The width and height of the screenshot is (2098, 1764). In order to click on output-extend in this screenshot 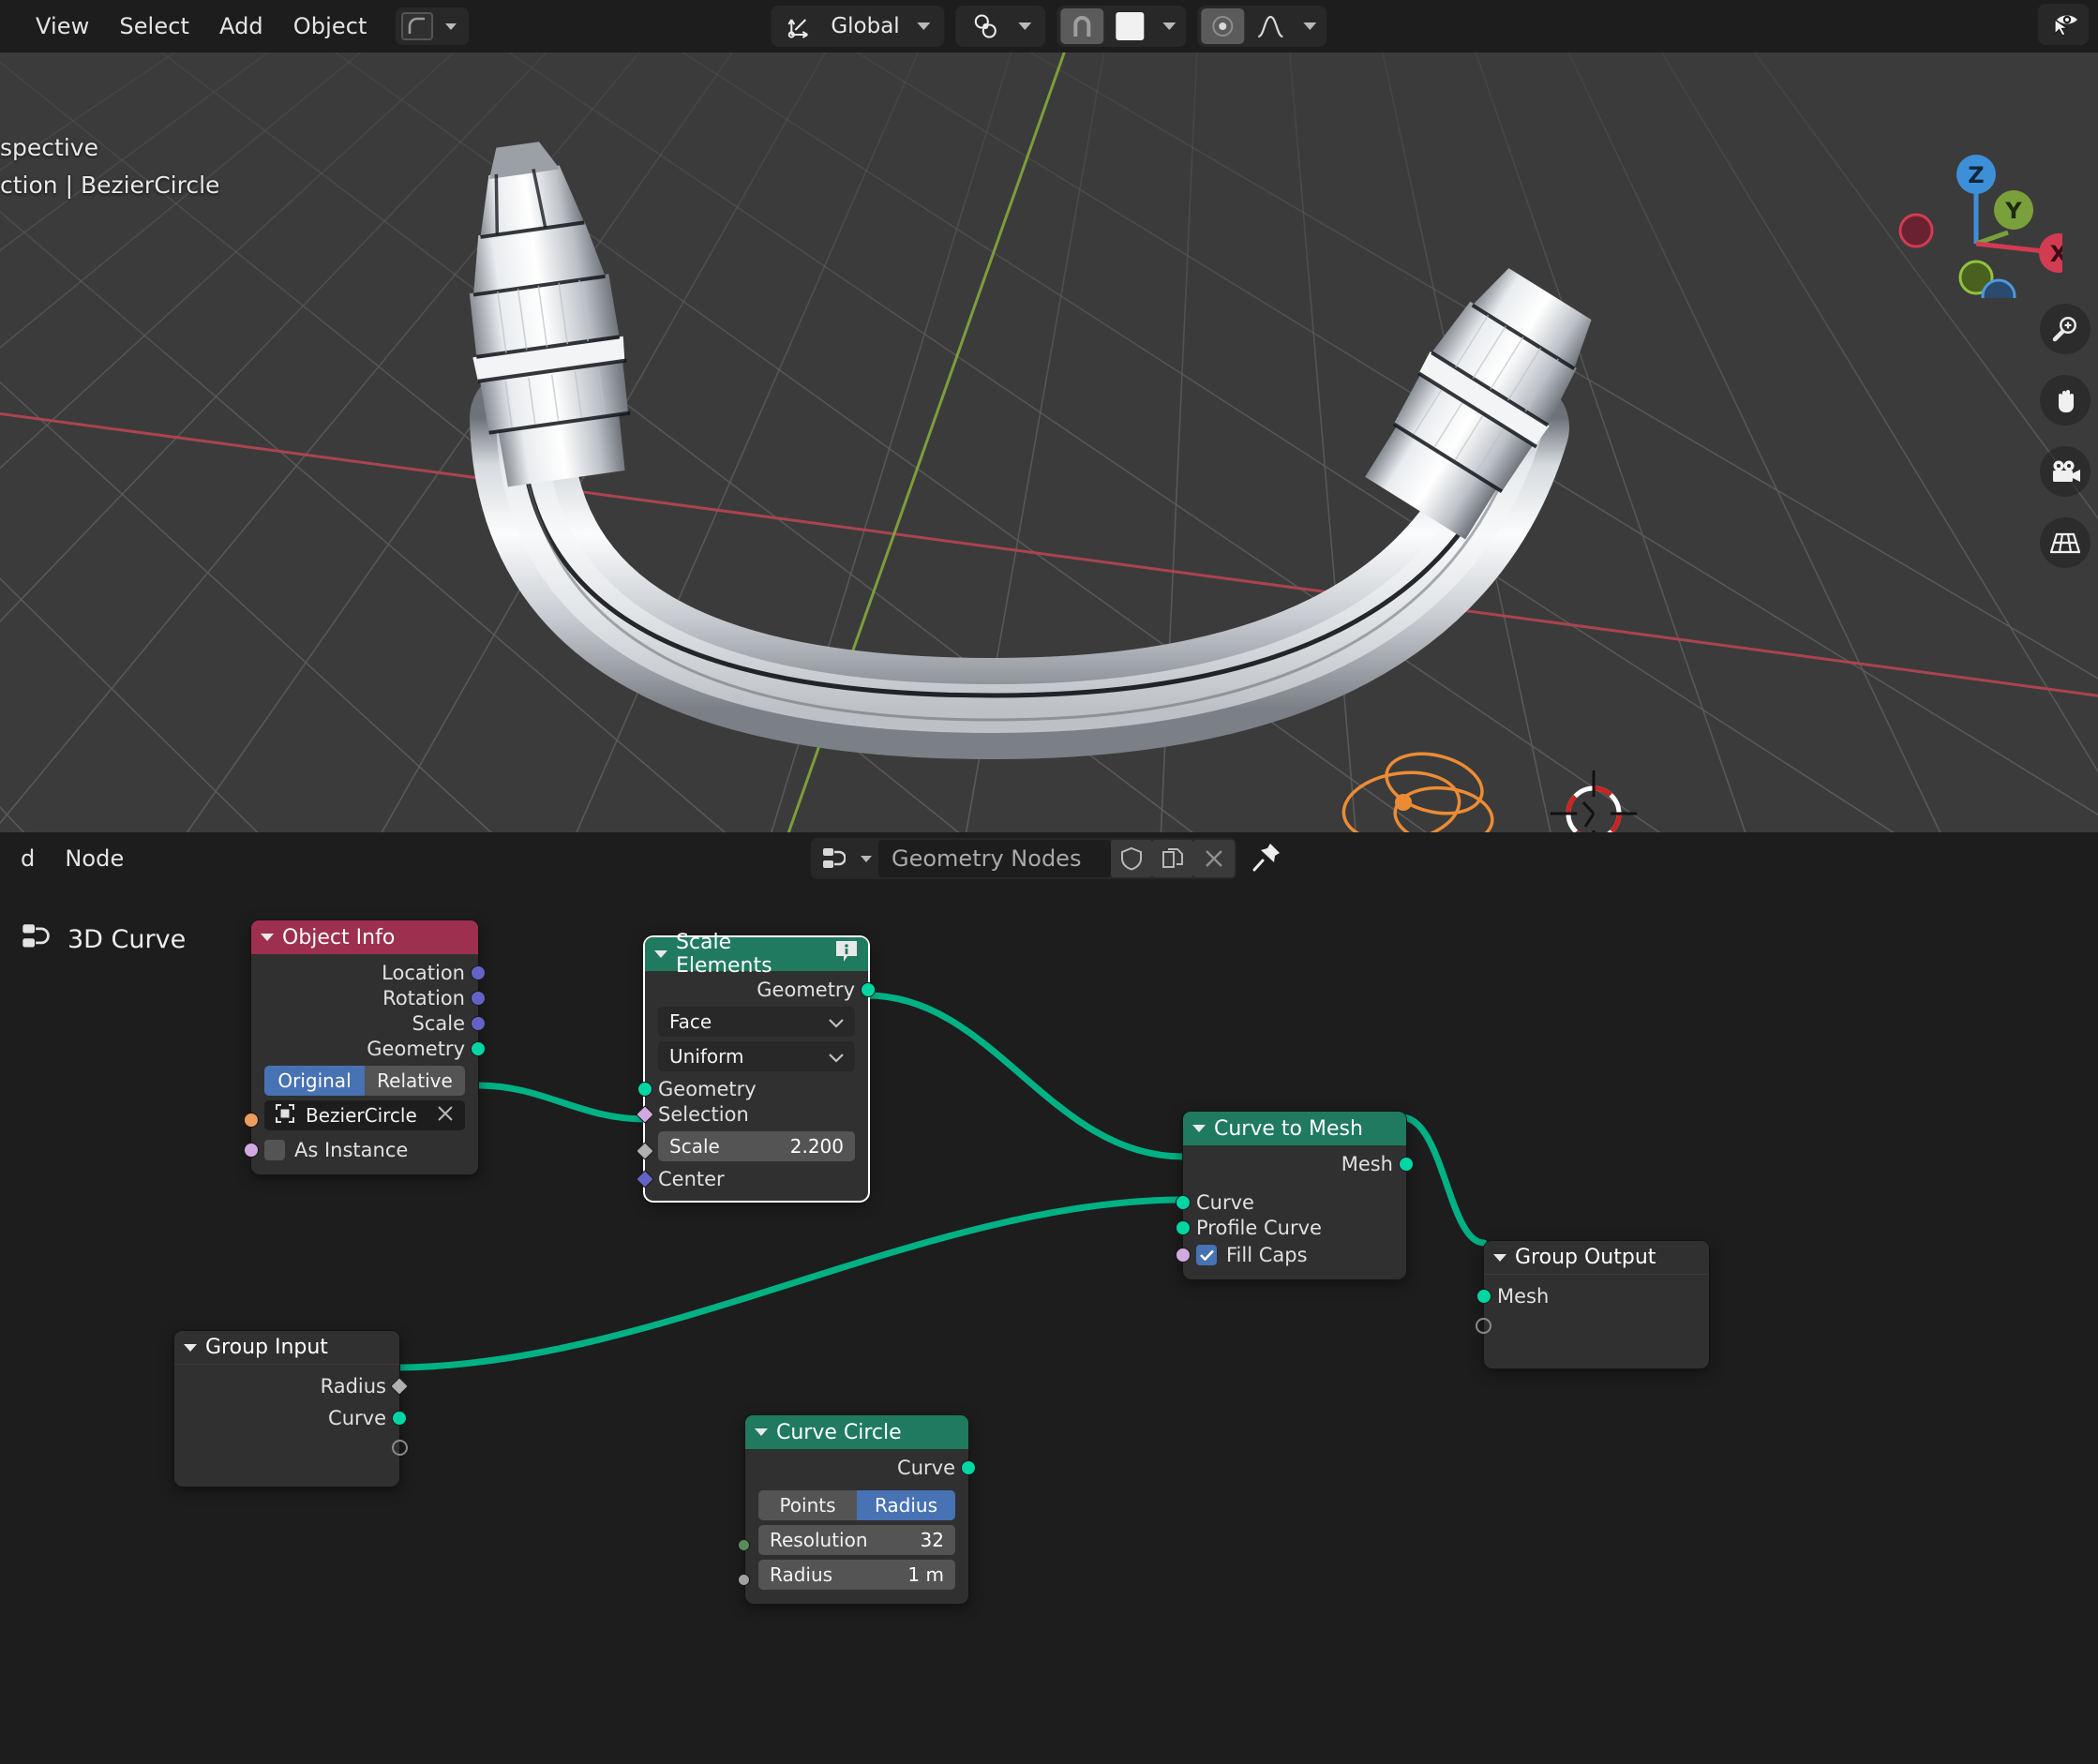, I will do `click(291, 1448)`.